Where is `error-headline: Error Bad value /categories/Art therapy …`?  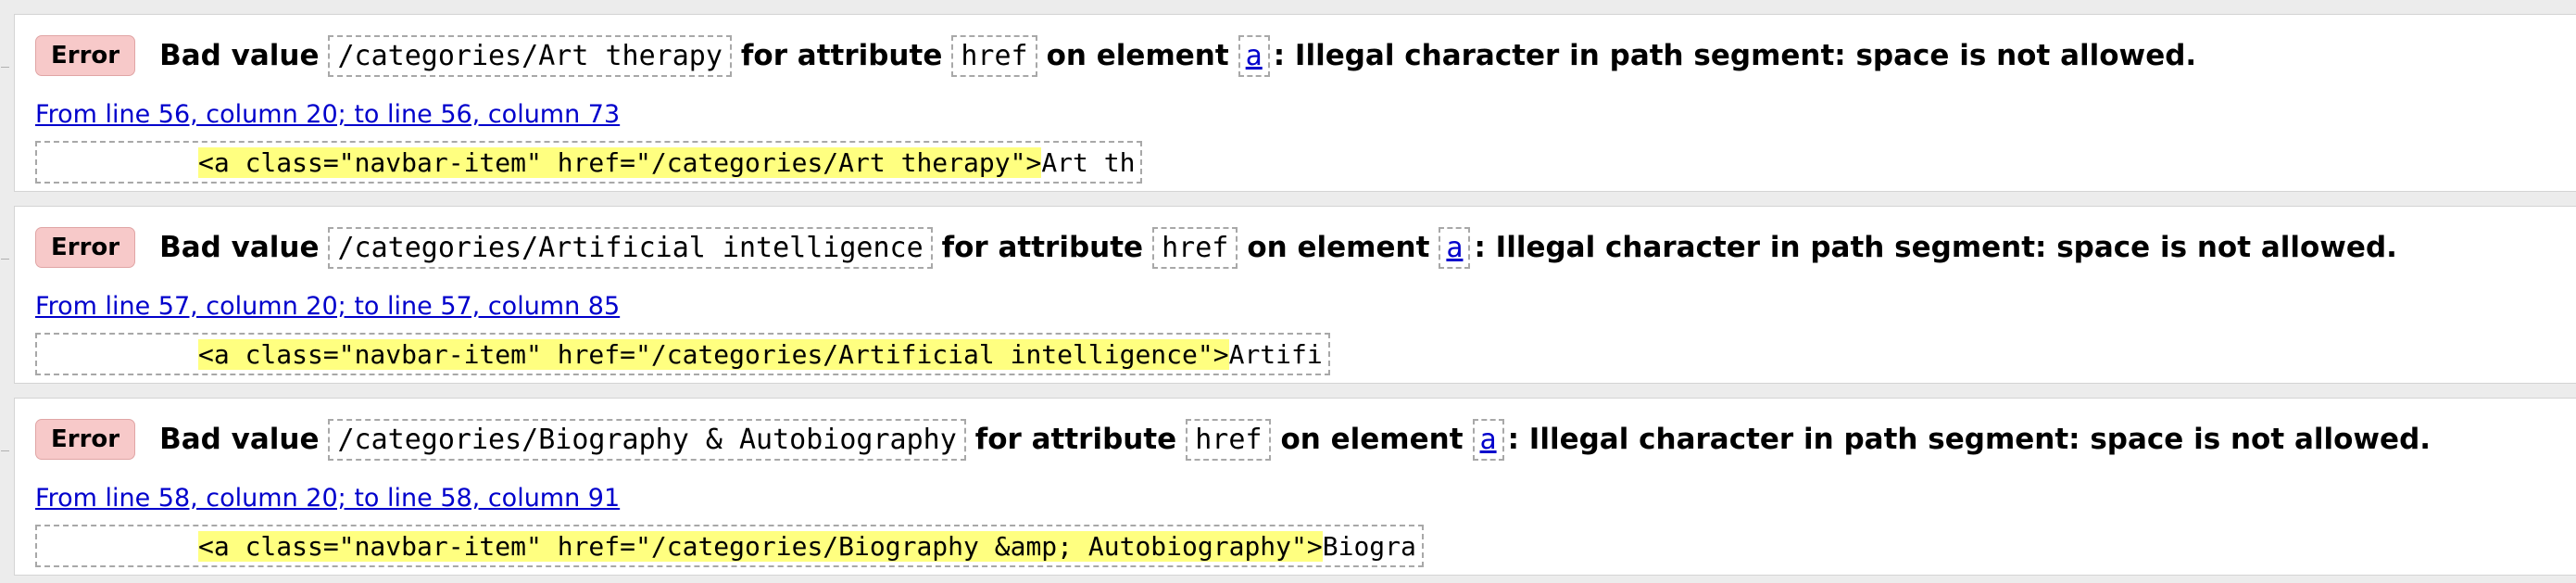
error-headline: Error Bad value /categories/Art therapy … is located at coordinates (1115, 56).